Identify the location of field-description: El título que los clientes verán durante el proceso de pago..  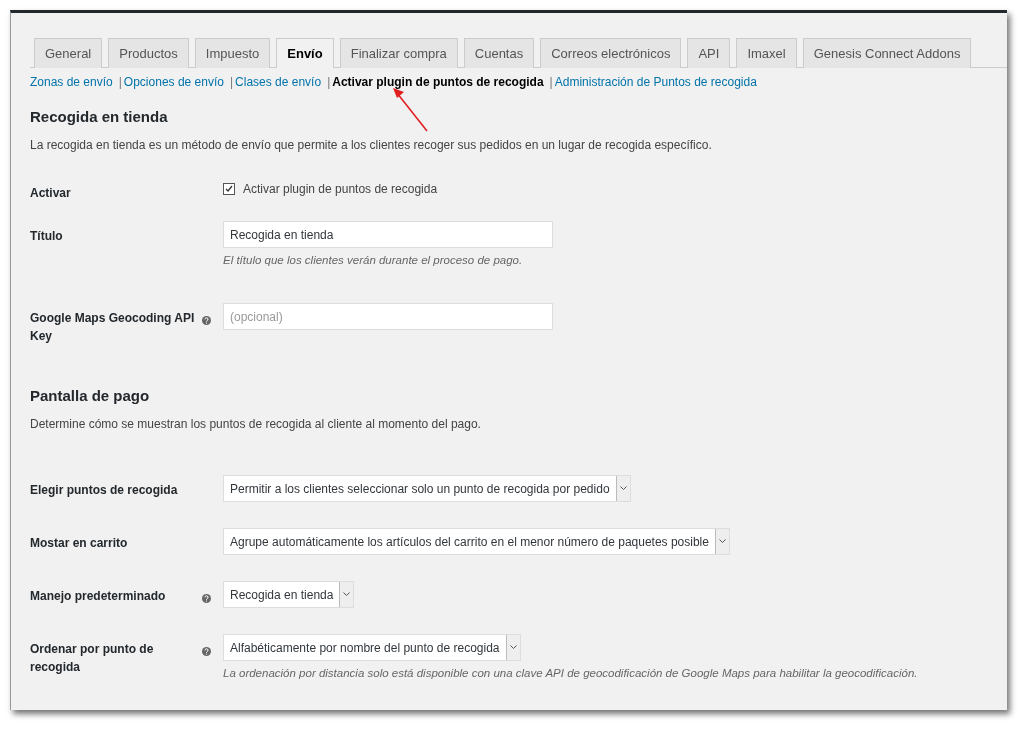
(373, 260).